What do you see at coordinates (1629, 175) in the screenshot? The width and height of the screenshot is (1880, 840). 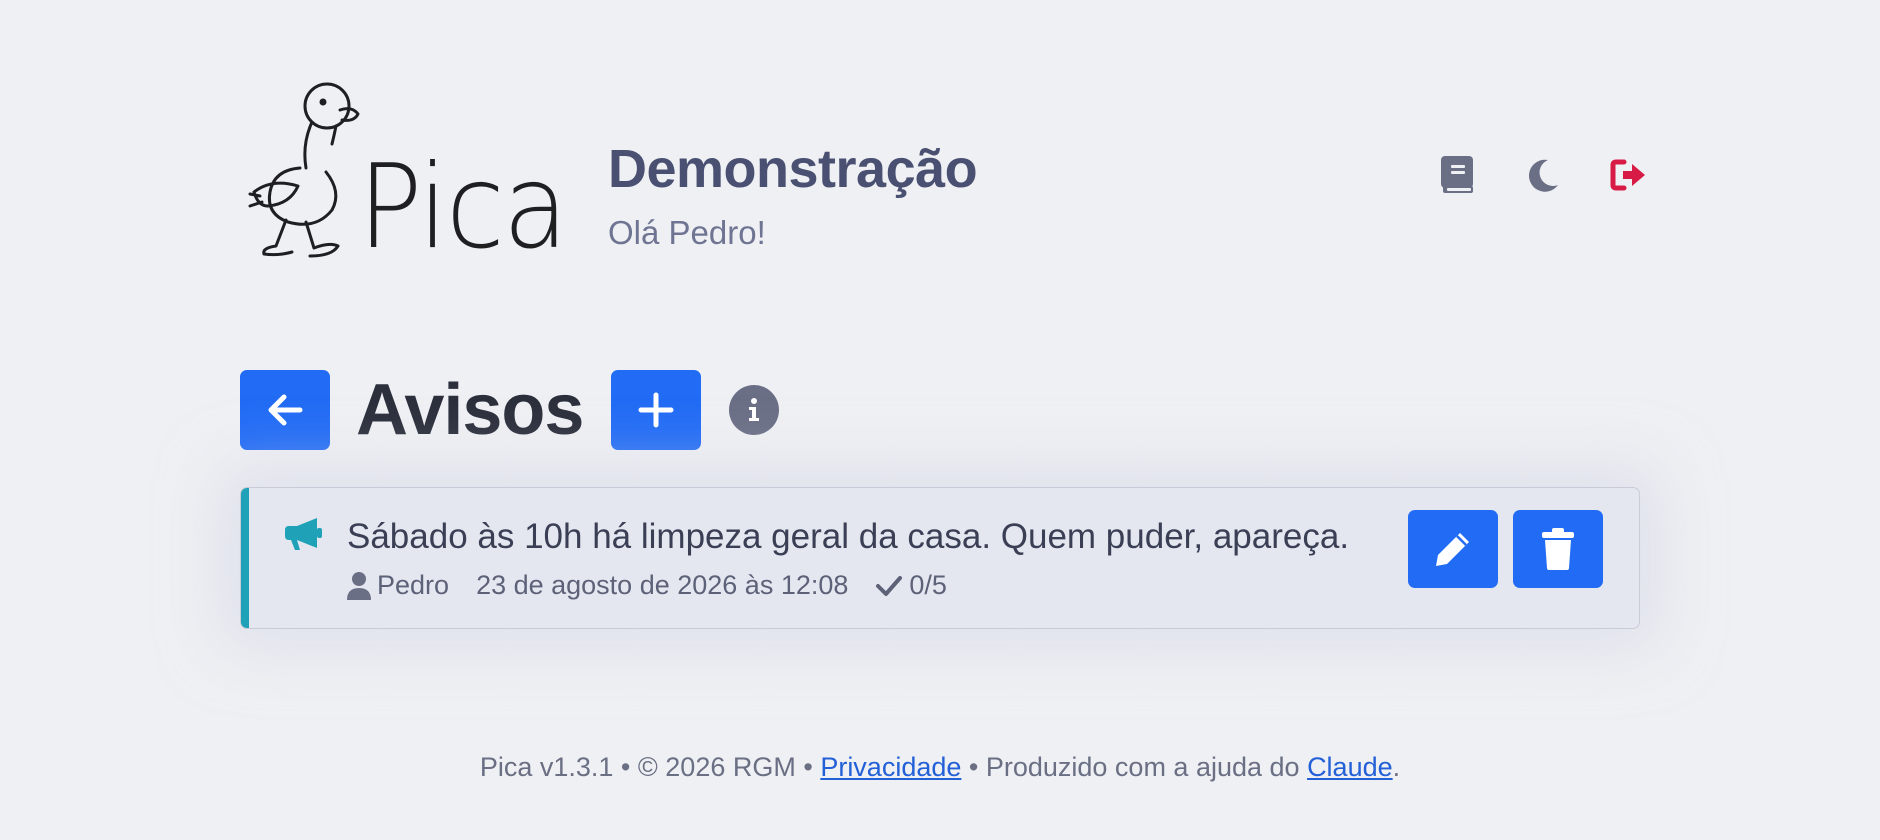 I see `logout-icon` at bounding box center [1629, 175].